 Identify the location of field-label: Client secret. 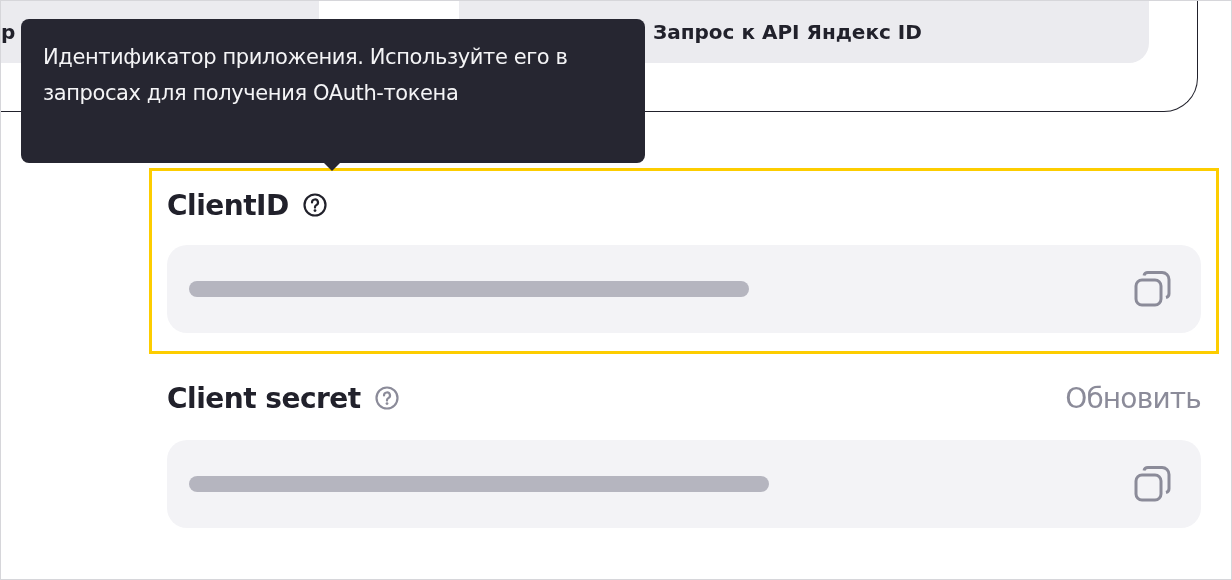
(264, 398).